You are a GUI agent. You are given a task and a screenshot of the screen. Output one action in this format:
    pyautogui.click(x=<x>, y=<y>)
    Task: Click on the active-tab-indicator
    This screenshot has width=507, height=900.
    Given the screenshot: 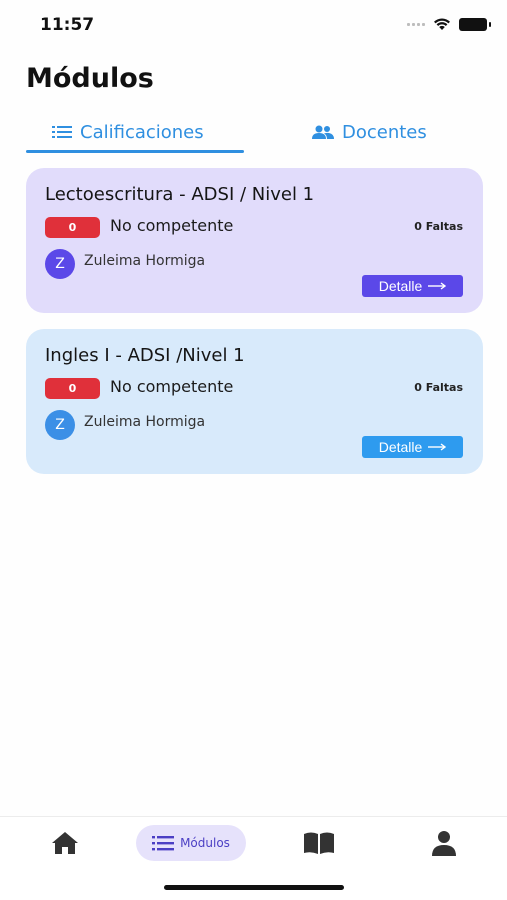 What is the action you would take?
    pyautogui.click(x=135, y=151)
    